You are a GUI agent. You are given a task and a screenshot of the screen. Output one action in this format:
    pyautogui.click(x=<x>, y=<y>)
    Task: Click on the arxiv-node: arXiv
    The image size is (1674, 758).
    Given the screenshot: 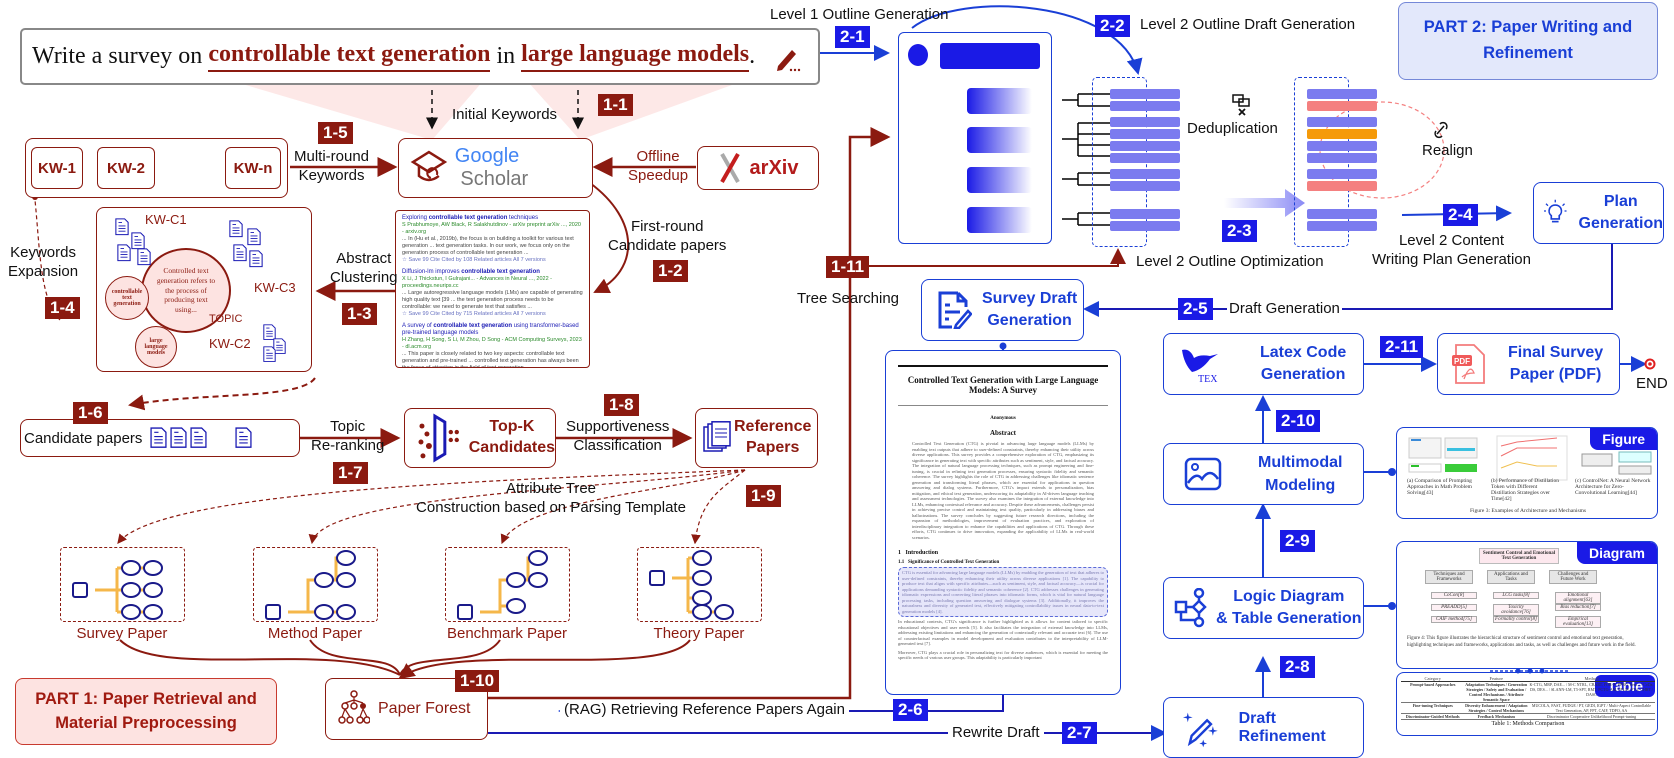 What is the action you would take?
    pyautogui.click(x=758, y=168)
    